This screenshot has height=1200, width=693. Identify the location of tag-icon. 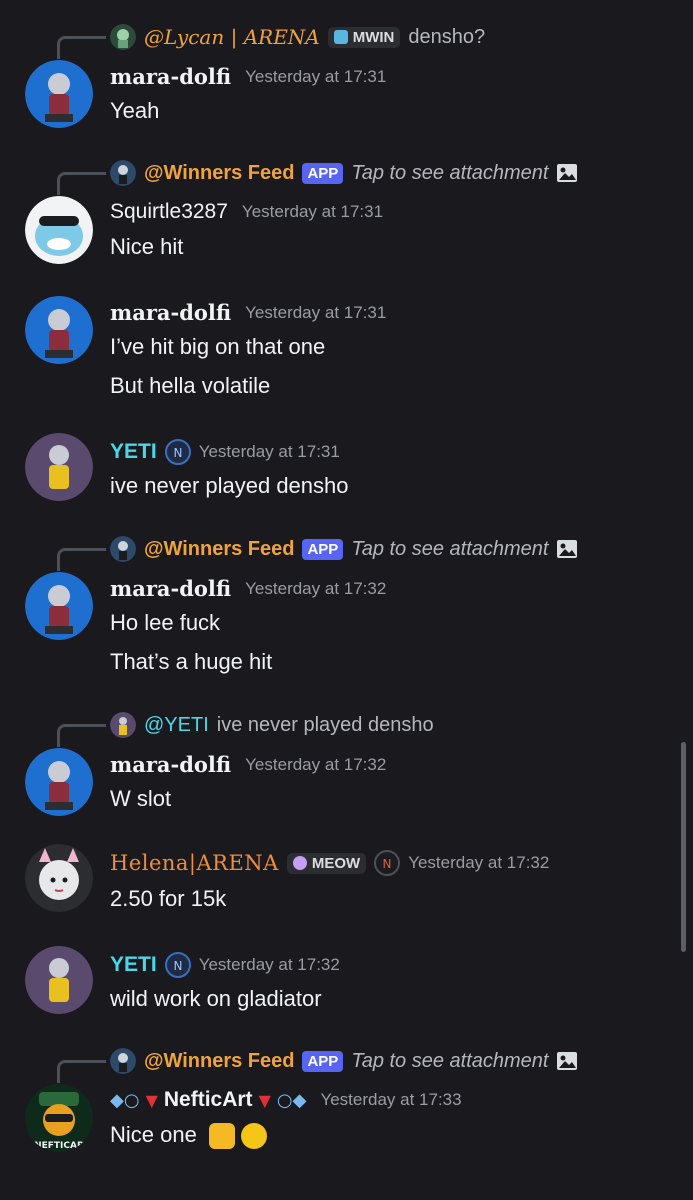
(340, 37).